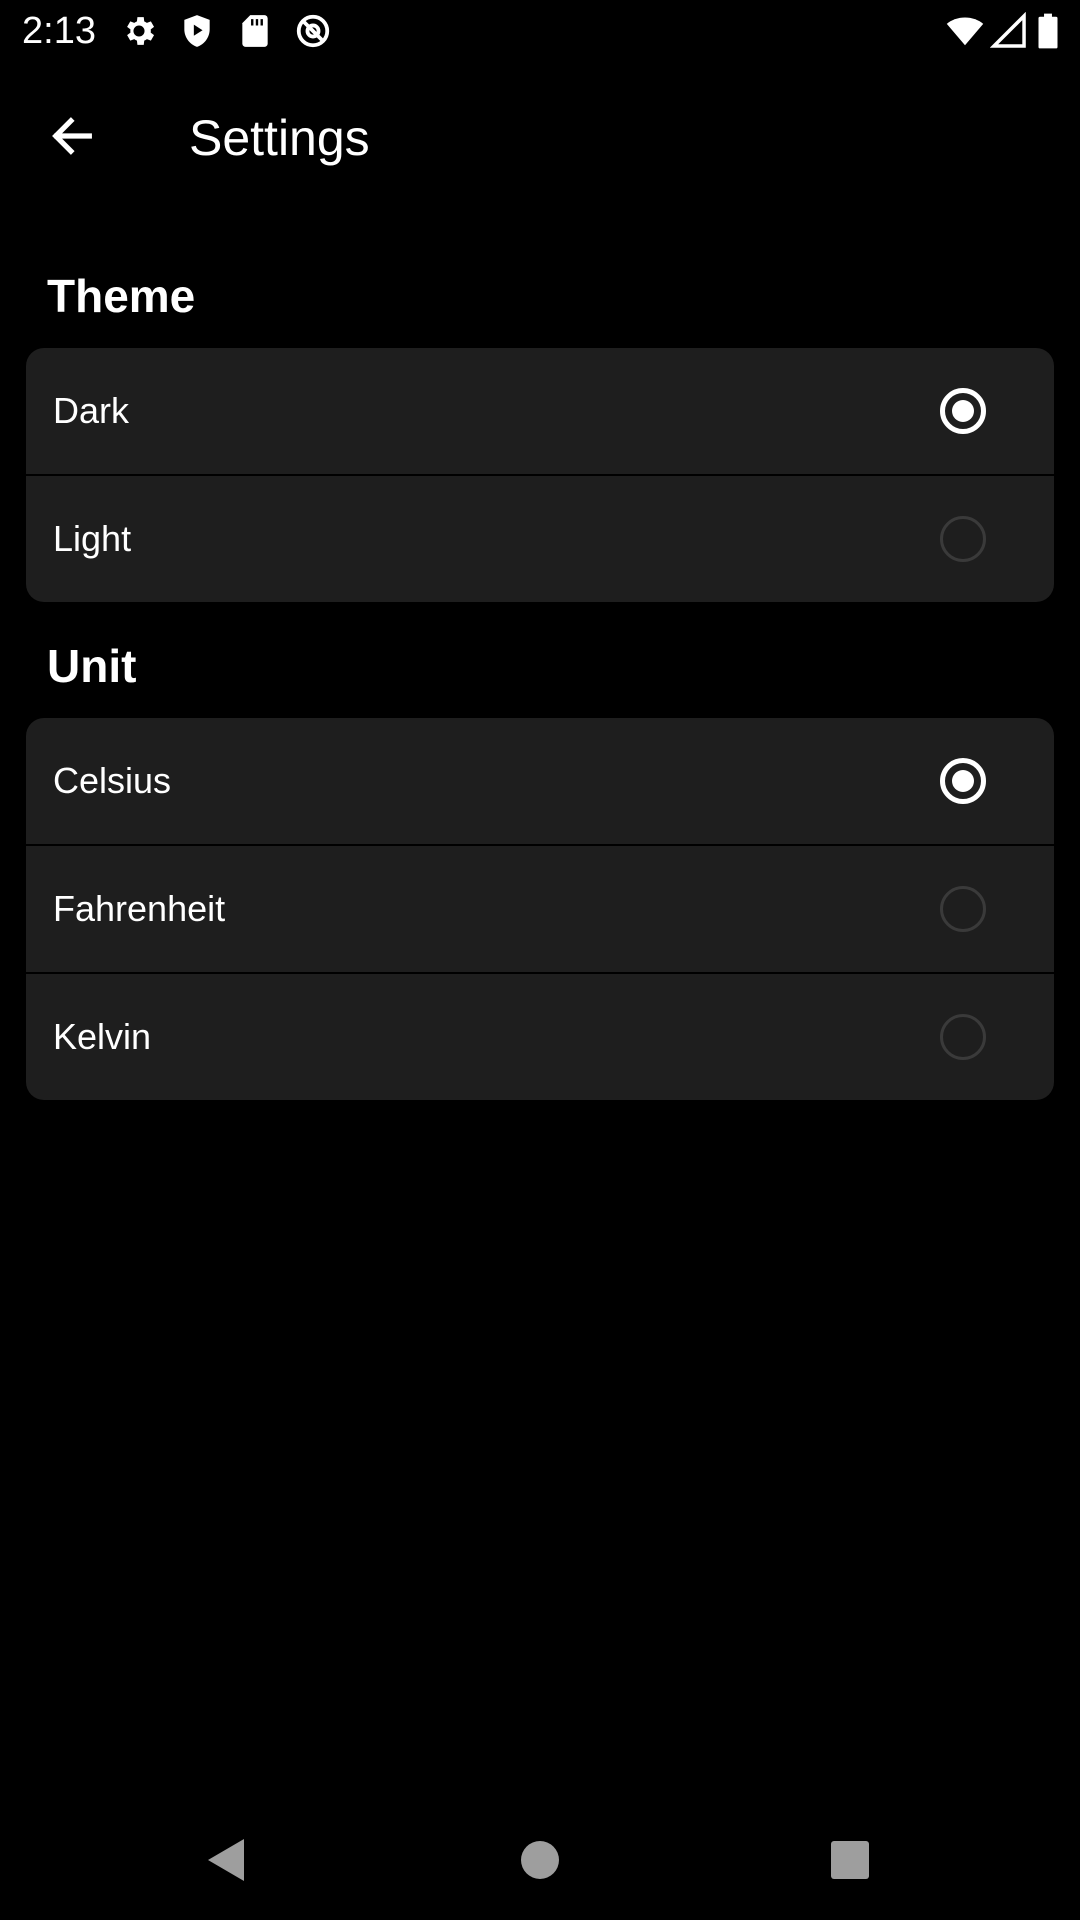  Describe the element at coordinates (540, 781) in the screenshot. I see `unit-option-celsius: Celsius` at that location.